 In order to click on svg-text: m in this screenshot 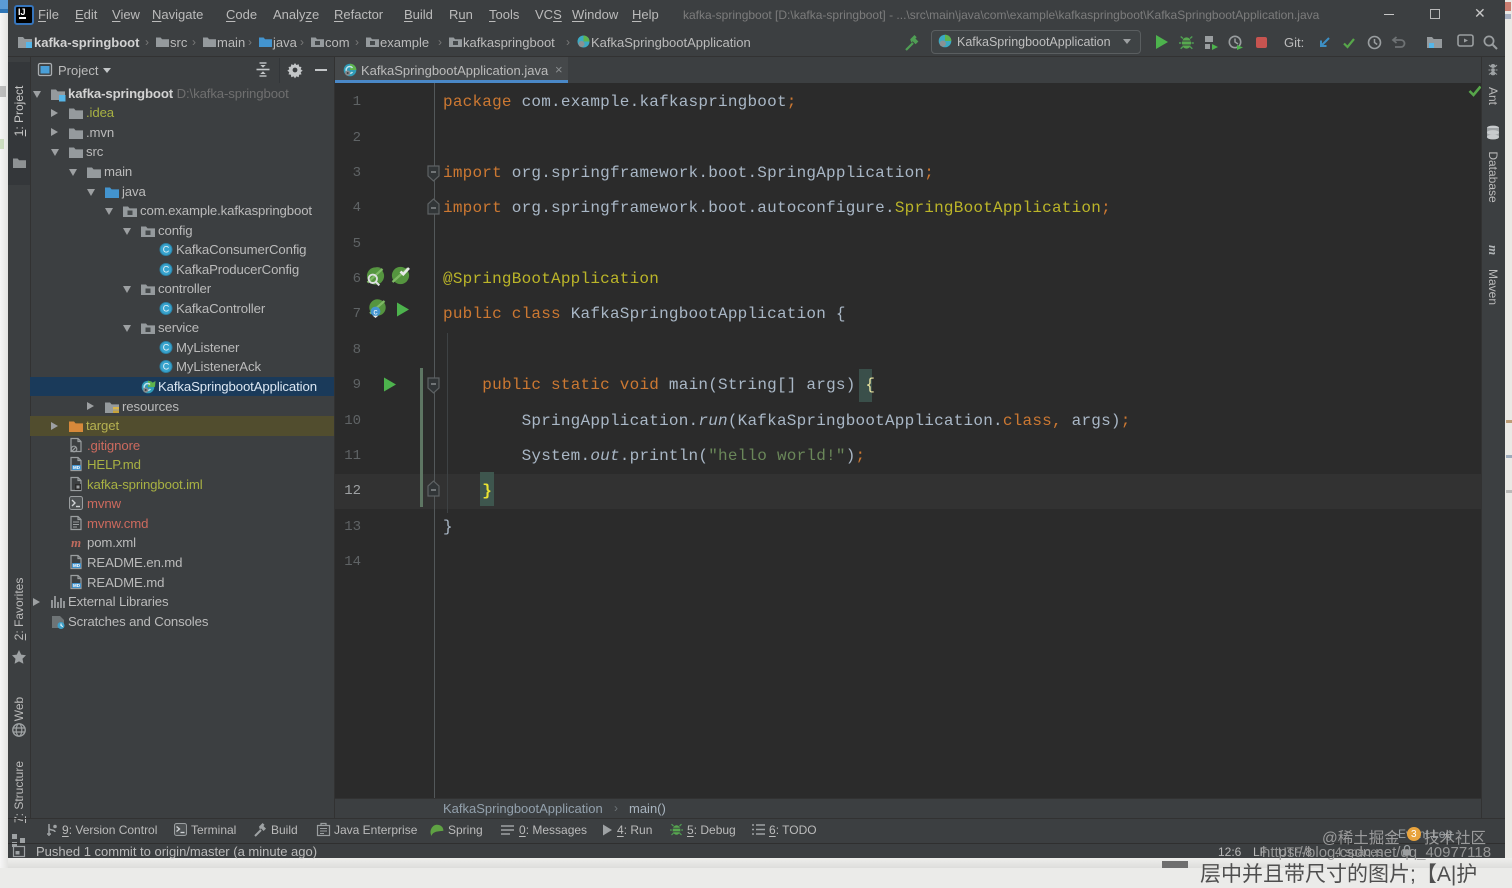, I will do `click(76, 542)`.